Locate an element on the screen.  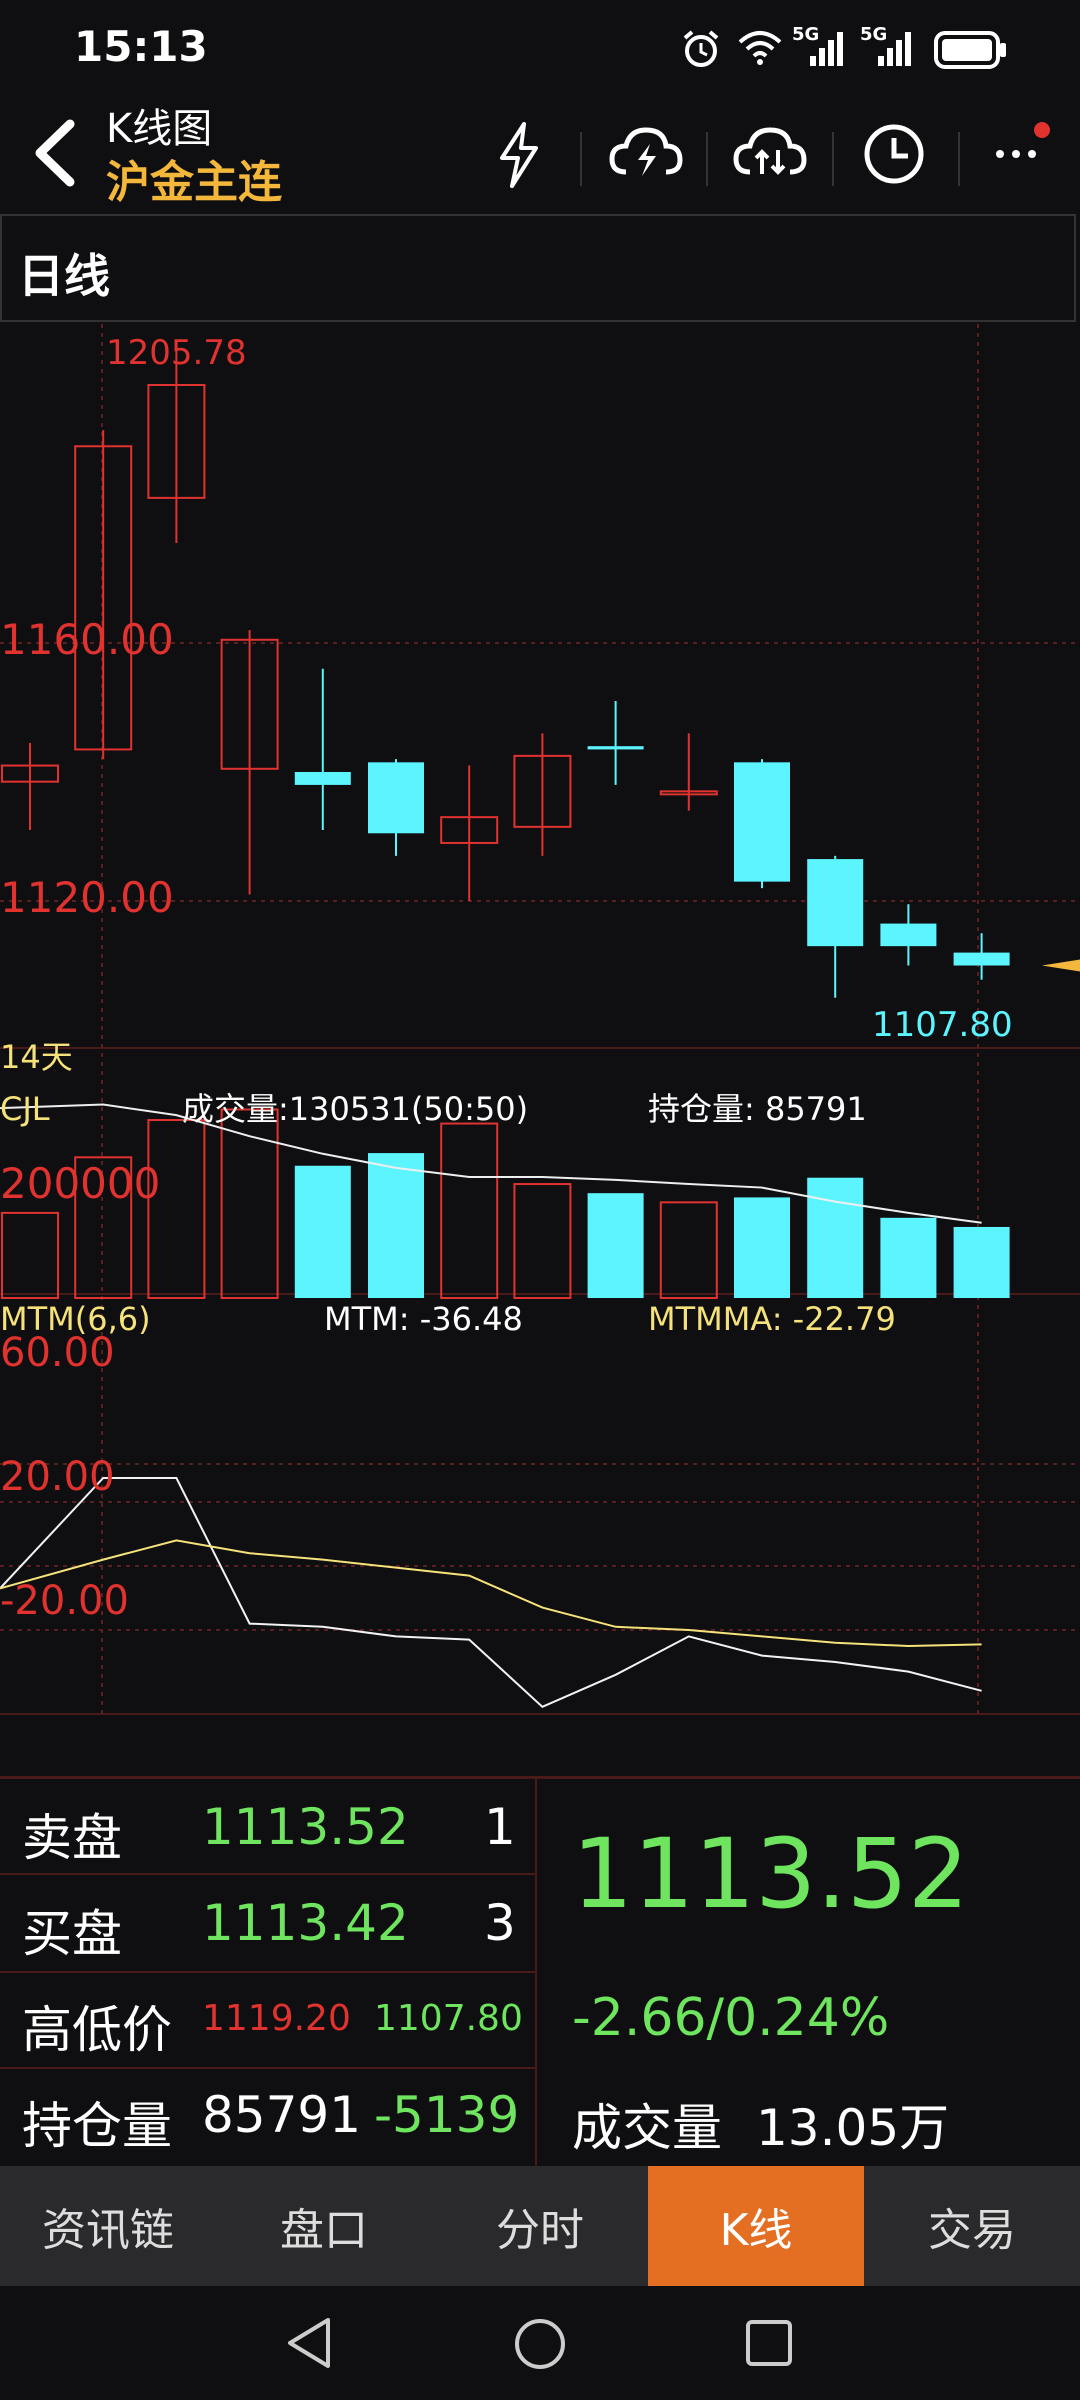
system-nav-bar is located at coordinates (540, 2343).